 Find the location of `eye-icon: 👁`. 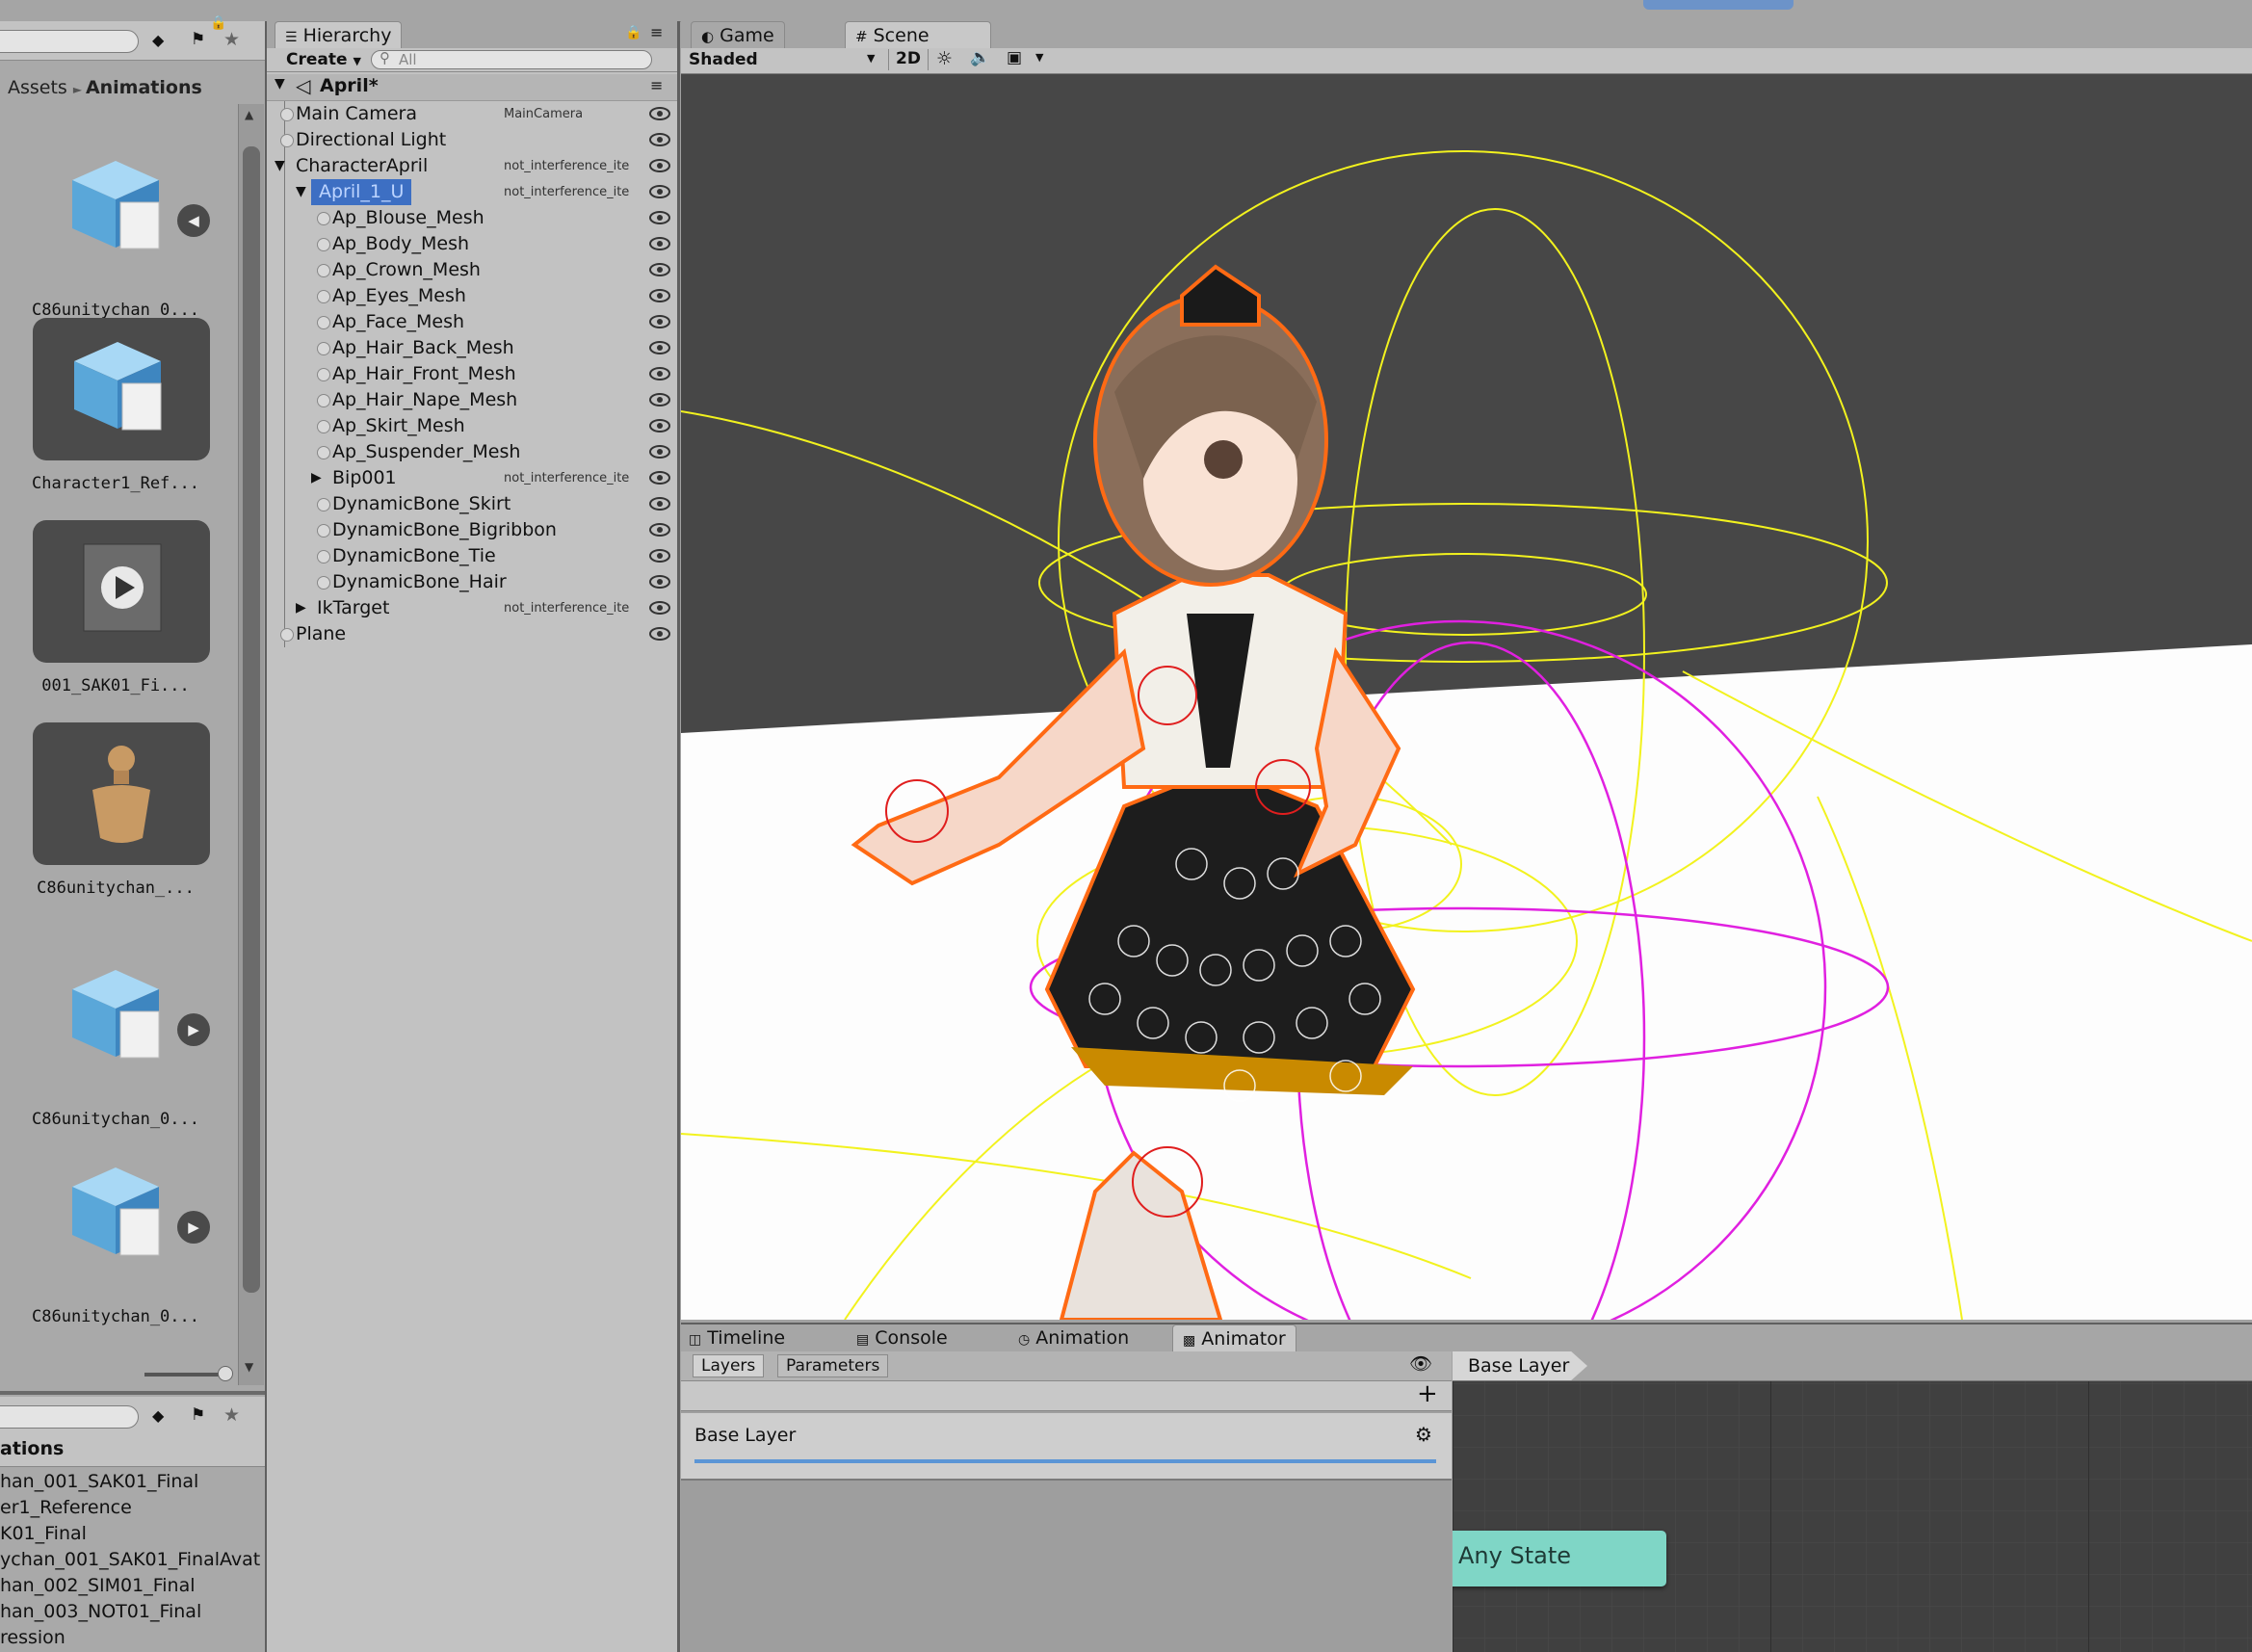

eye-icon: 👁 is located at coordinates (1420, 1363).